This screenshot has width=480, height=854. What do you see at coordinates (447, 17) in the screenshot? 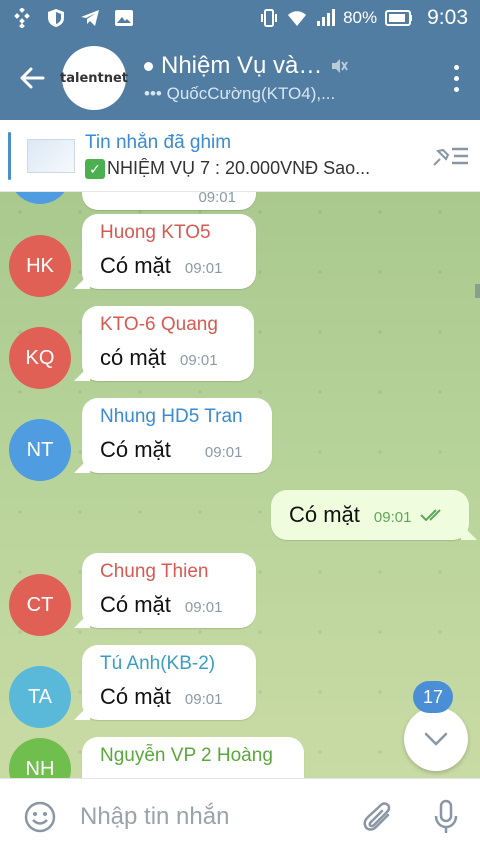
I see `clock: 9:03` at bounding box center [447, 17].